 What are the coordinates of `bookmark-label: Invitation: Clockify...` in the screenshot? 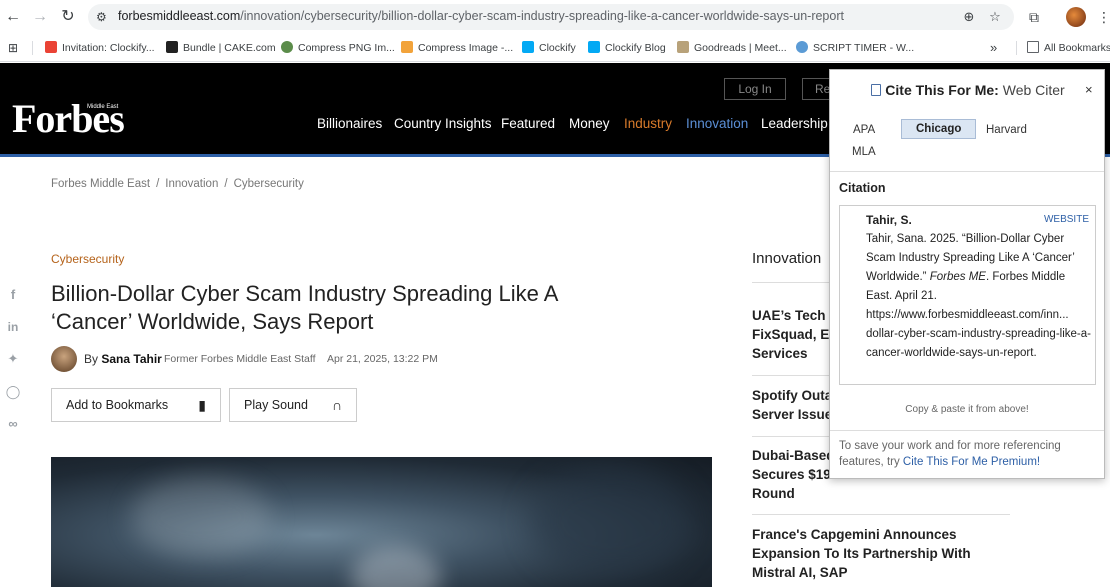 It's located at (108, 48).